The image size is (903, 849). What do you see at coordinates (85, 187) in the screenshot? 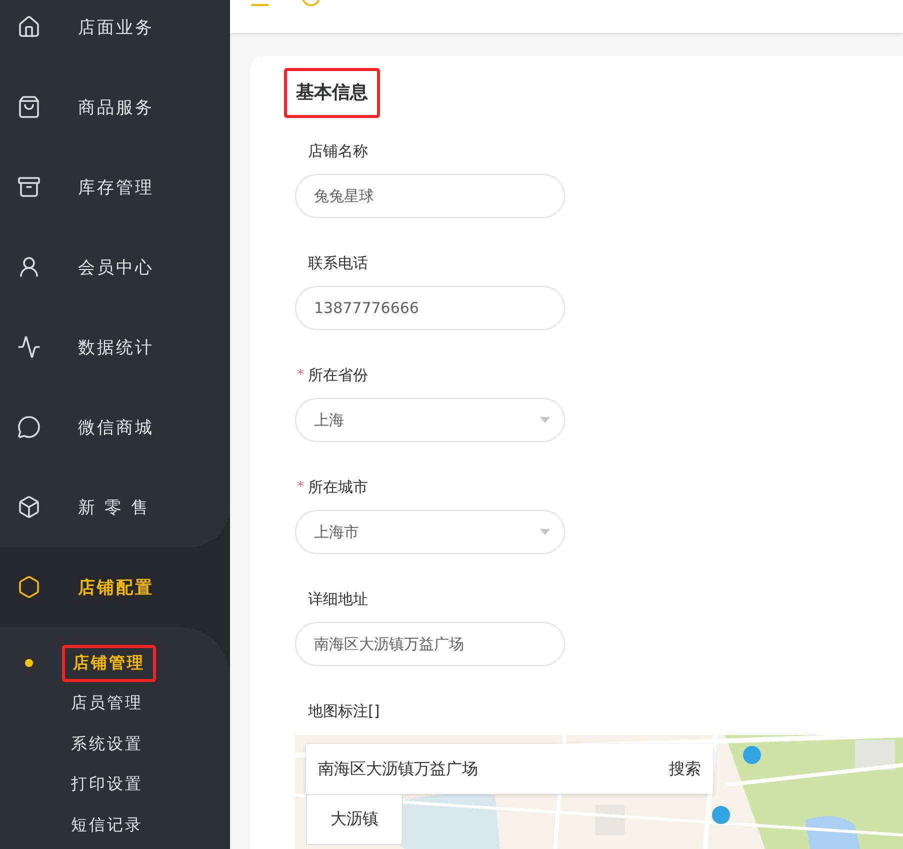
I see `sidebar-item: 库存管理` at bounding box center [85, 187].